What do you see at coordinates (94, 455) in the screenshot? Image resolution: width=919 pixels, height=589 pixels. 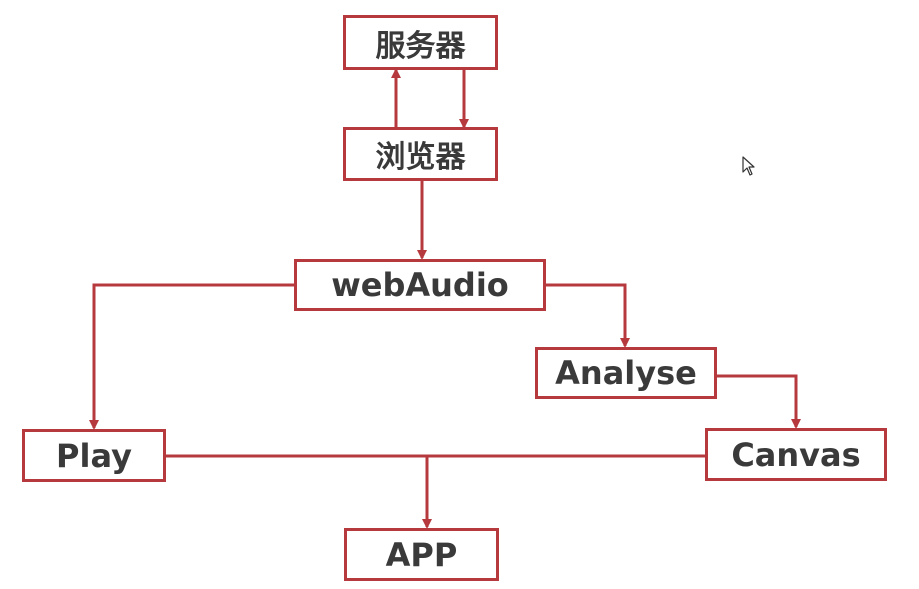 I see `node-play: Play` at bounding box center [94, 455].